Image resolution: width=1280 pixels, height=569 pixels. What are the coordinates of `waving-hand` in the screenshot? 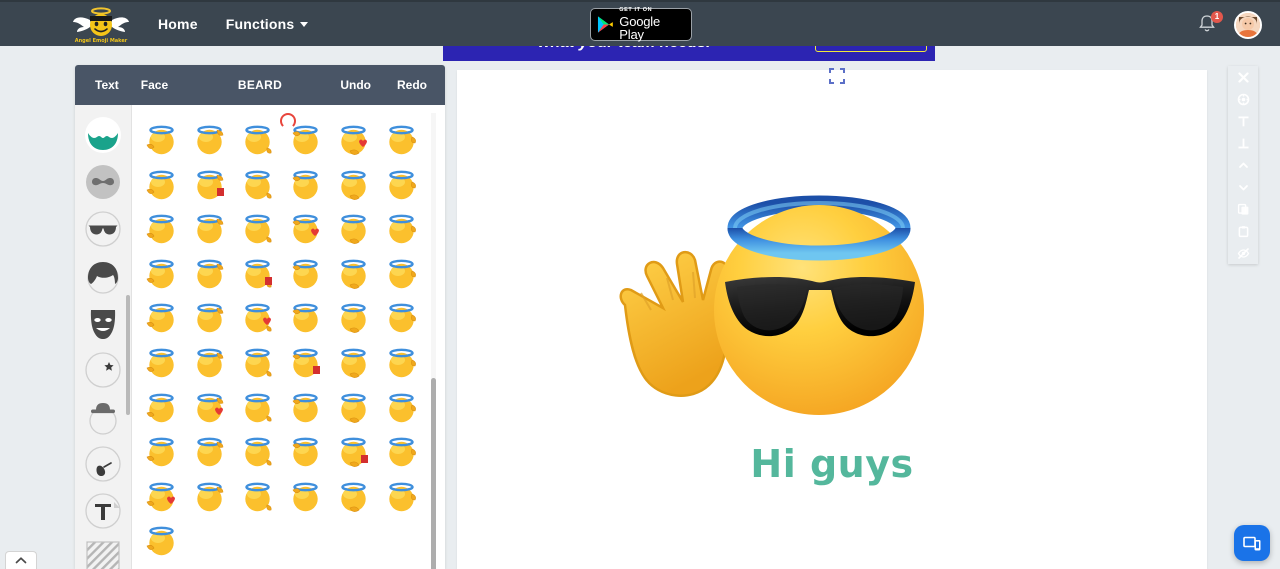 It's located at (674, 324).